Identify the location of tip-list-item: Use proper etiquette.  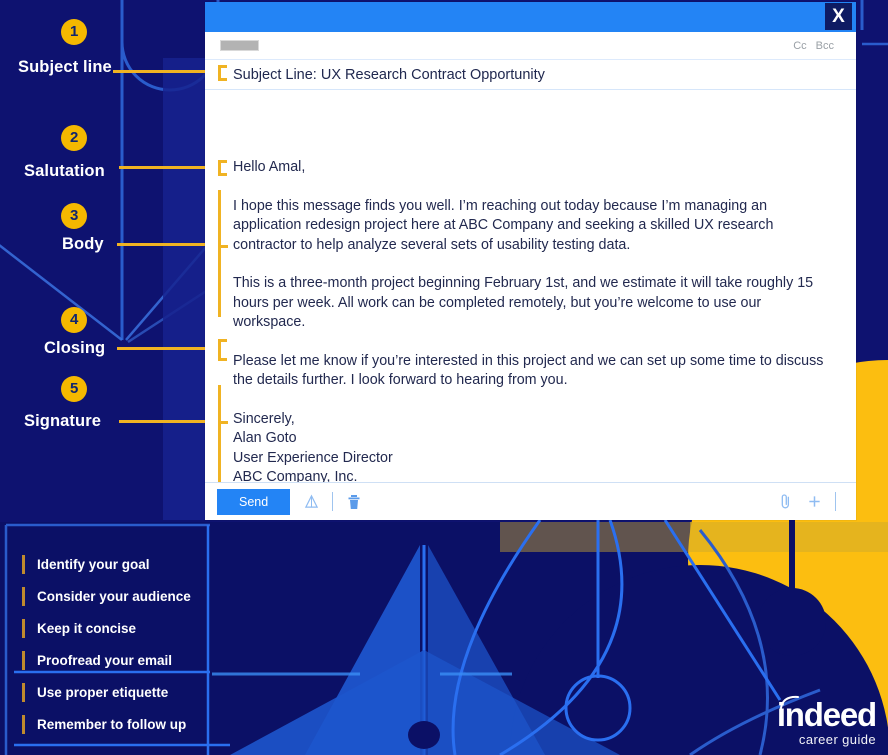
(106, 692).